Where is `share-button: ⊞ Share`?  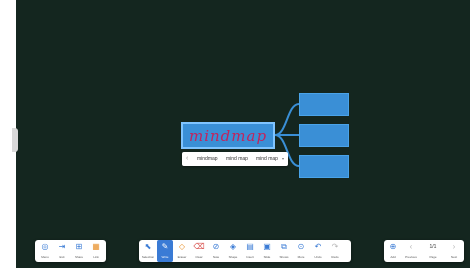 share-button: ⊞ Share is located at coordinates (79, 251).